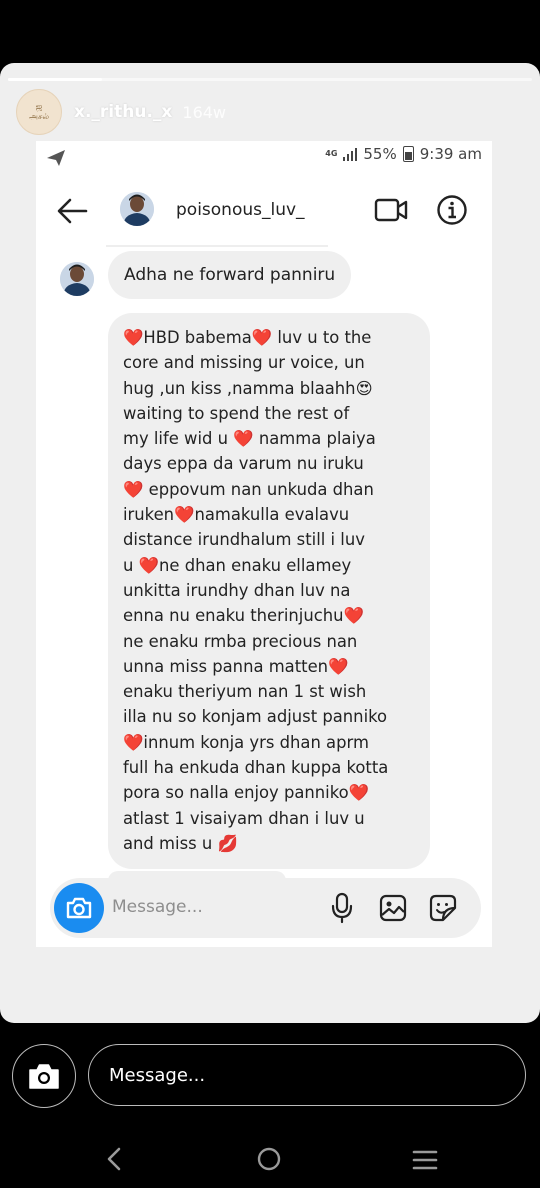 Image resolution: width=540 pixels, height=1188 pixels. I want to click on message-line: pora so nalla enjoy panniko❤️, so click(246, 793).